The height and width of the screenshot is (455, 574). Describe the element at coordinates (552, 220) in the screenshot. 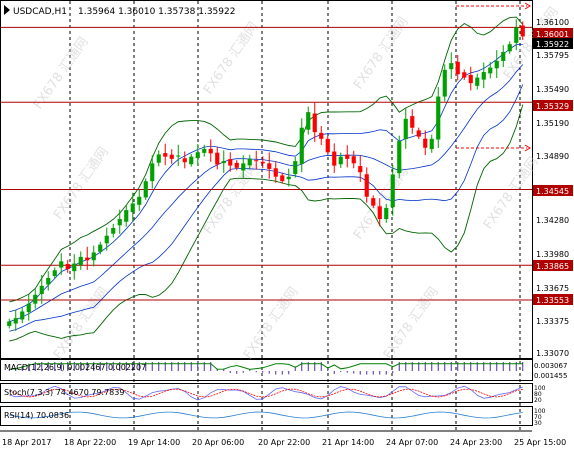

I see `price-tick: 1.34280` at that location.